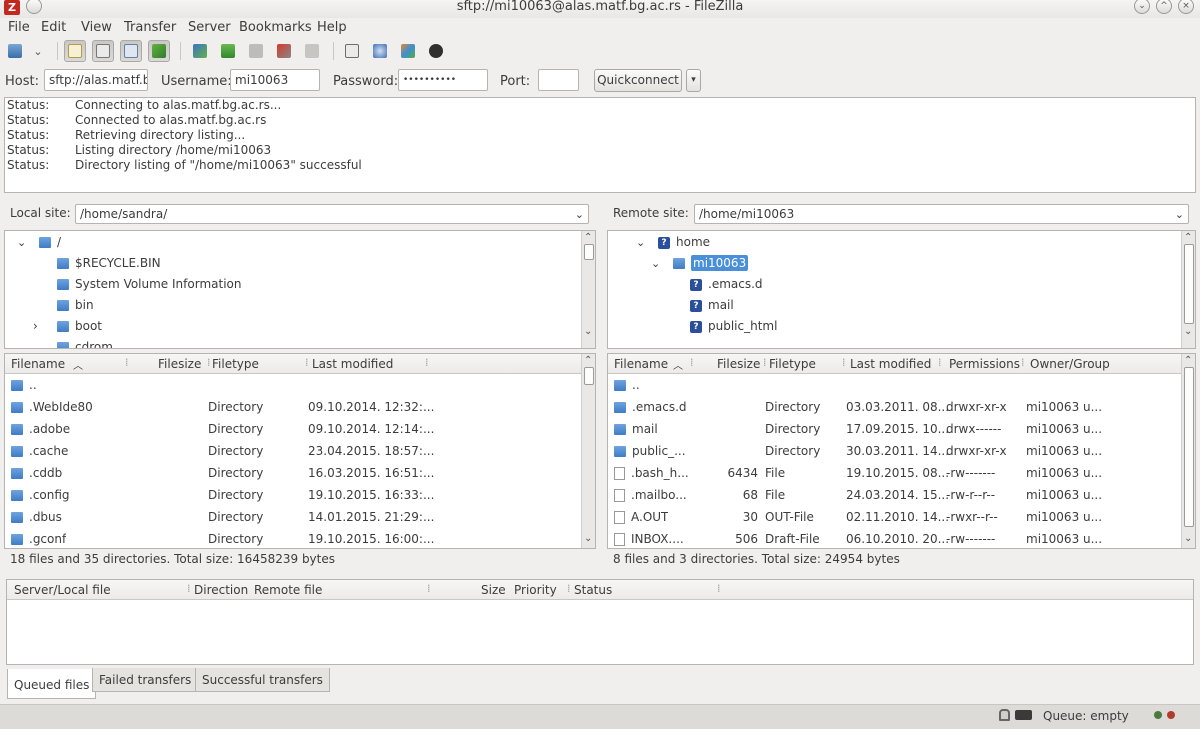 The height and width of the screenshot is (729, 1200). Describe the element at coordinates (45, 326) in the screenshot. I see `expand-arrow-icon: ›` at that location.